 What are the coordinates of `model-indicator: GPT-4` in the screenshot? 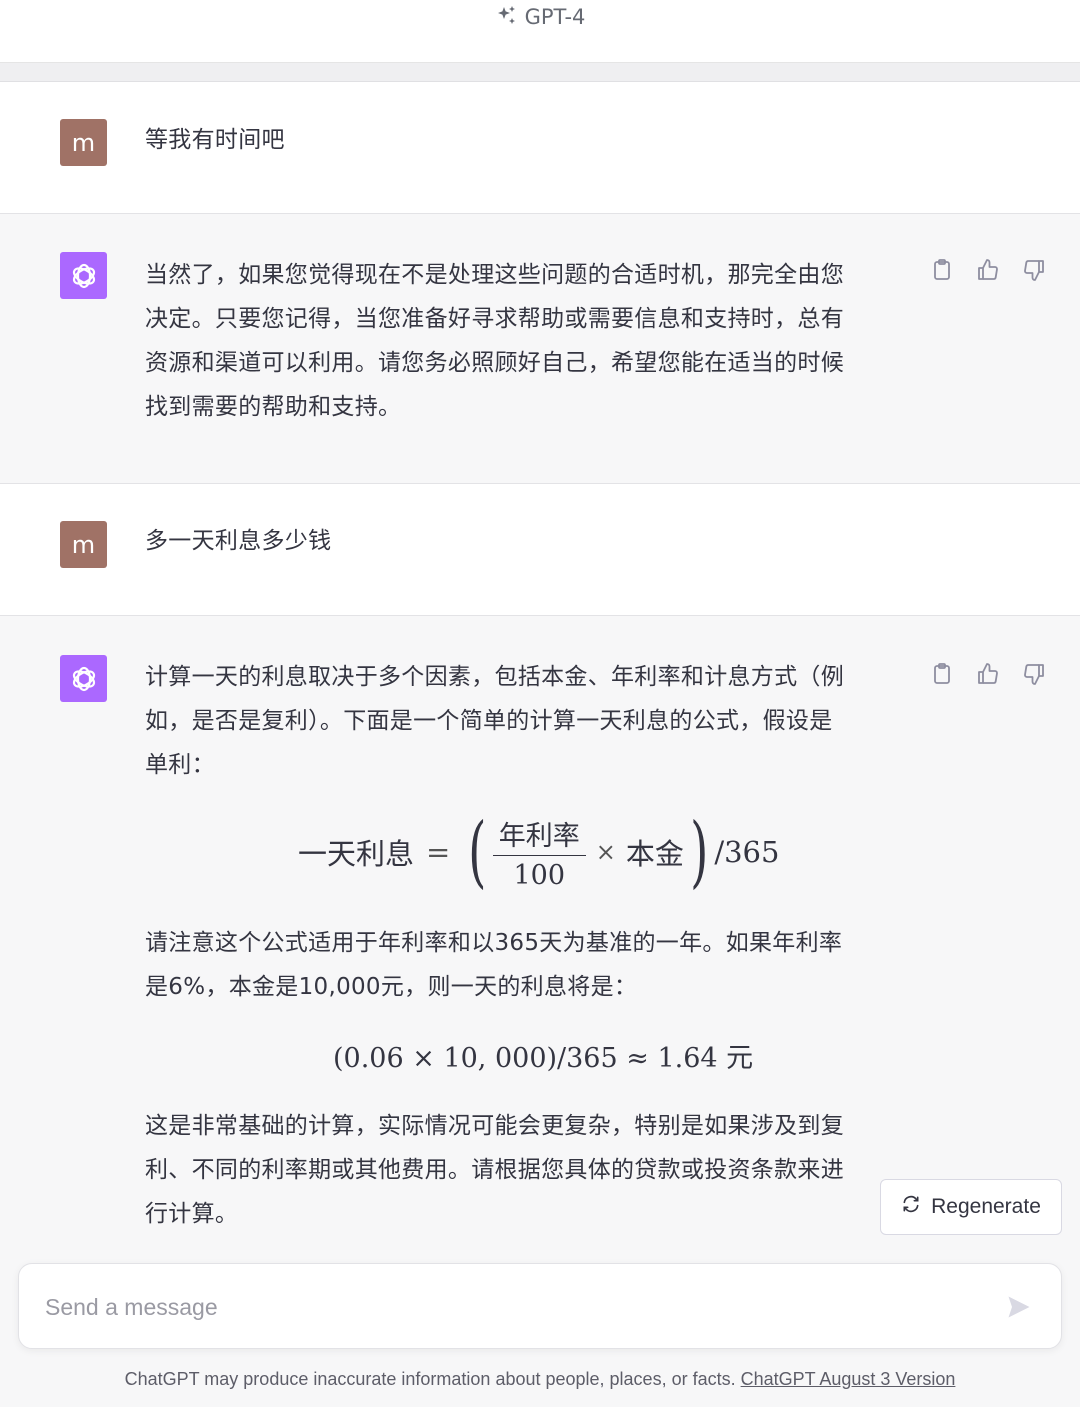 It's located at (540, 17).